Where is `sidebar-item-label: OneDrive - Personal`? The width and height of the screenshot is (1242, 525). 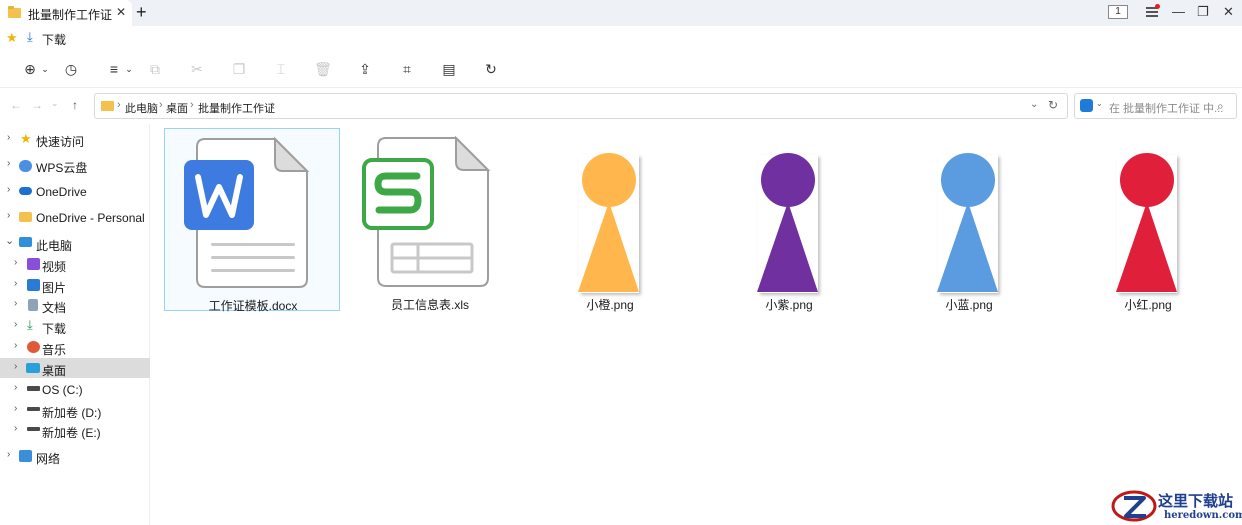 sidebar-item-label: OneDrive - Personal is located at coordinates (90, 218).